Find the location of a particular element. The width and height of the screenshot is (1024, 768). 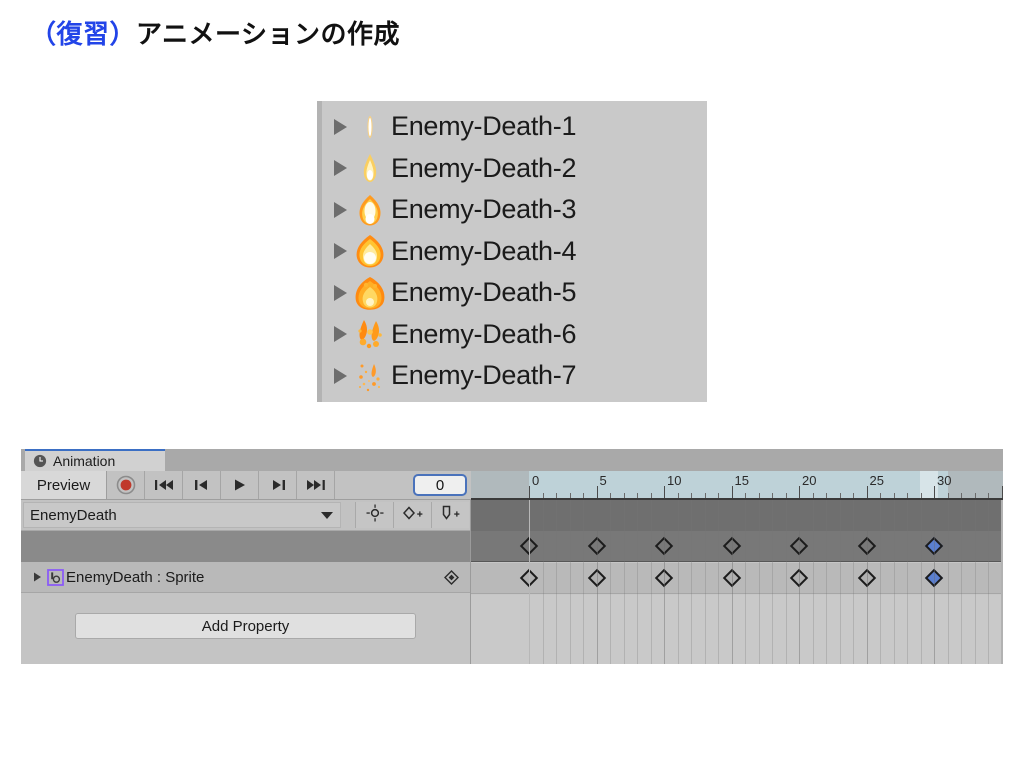

add-property-button: Add Property is located at coordinates (245, 626).